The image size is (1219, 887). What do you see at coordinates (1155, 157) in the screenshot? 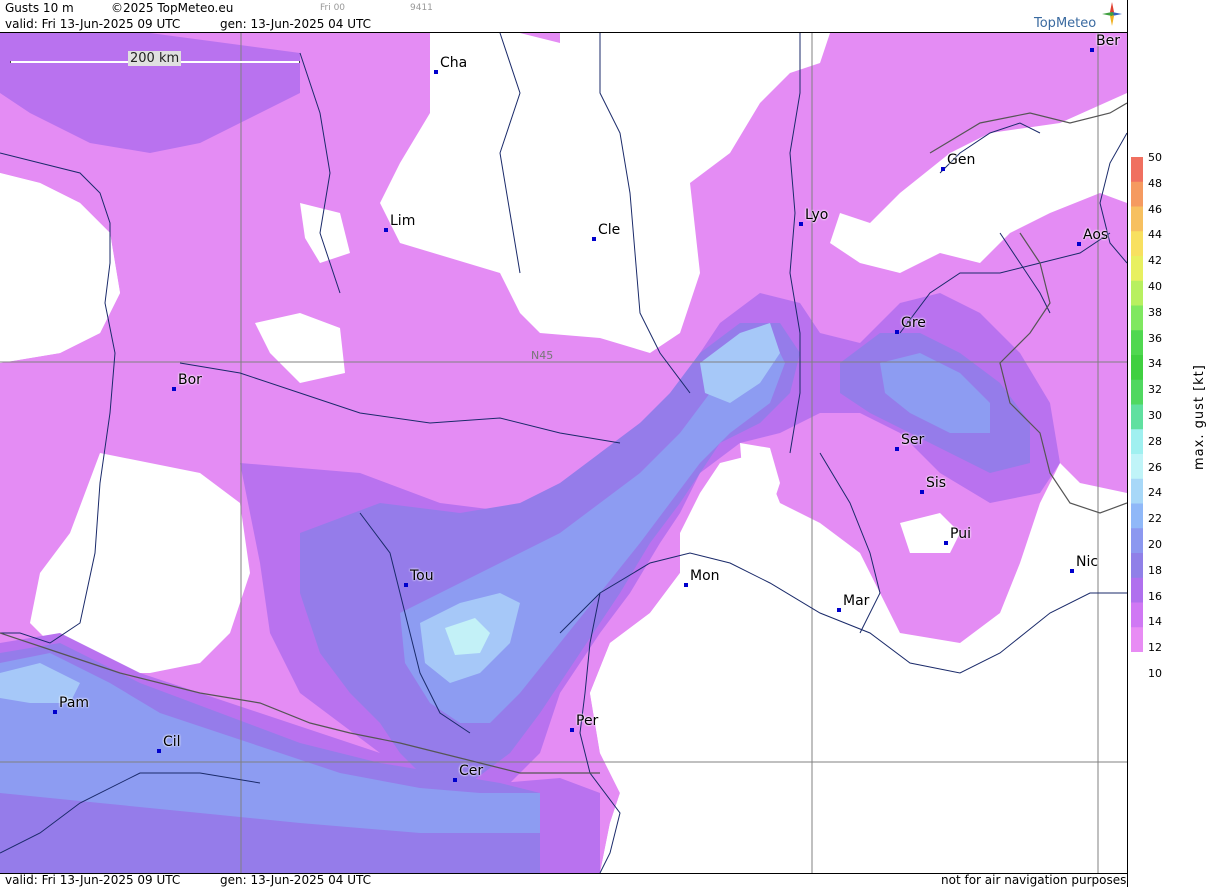
I see `legend-tick-label: 50` at bounding box center [1155, 157].